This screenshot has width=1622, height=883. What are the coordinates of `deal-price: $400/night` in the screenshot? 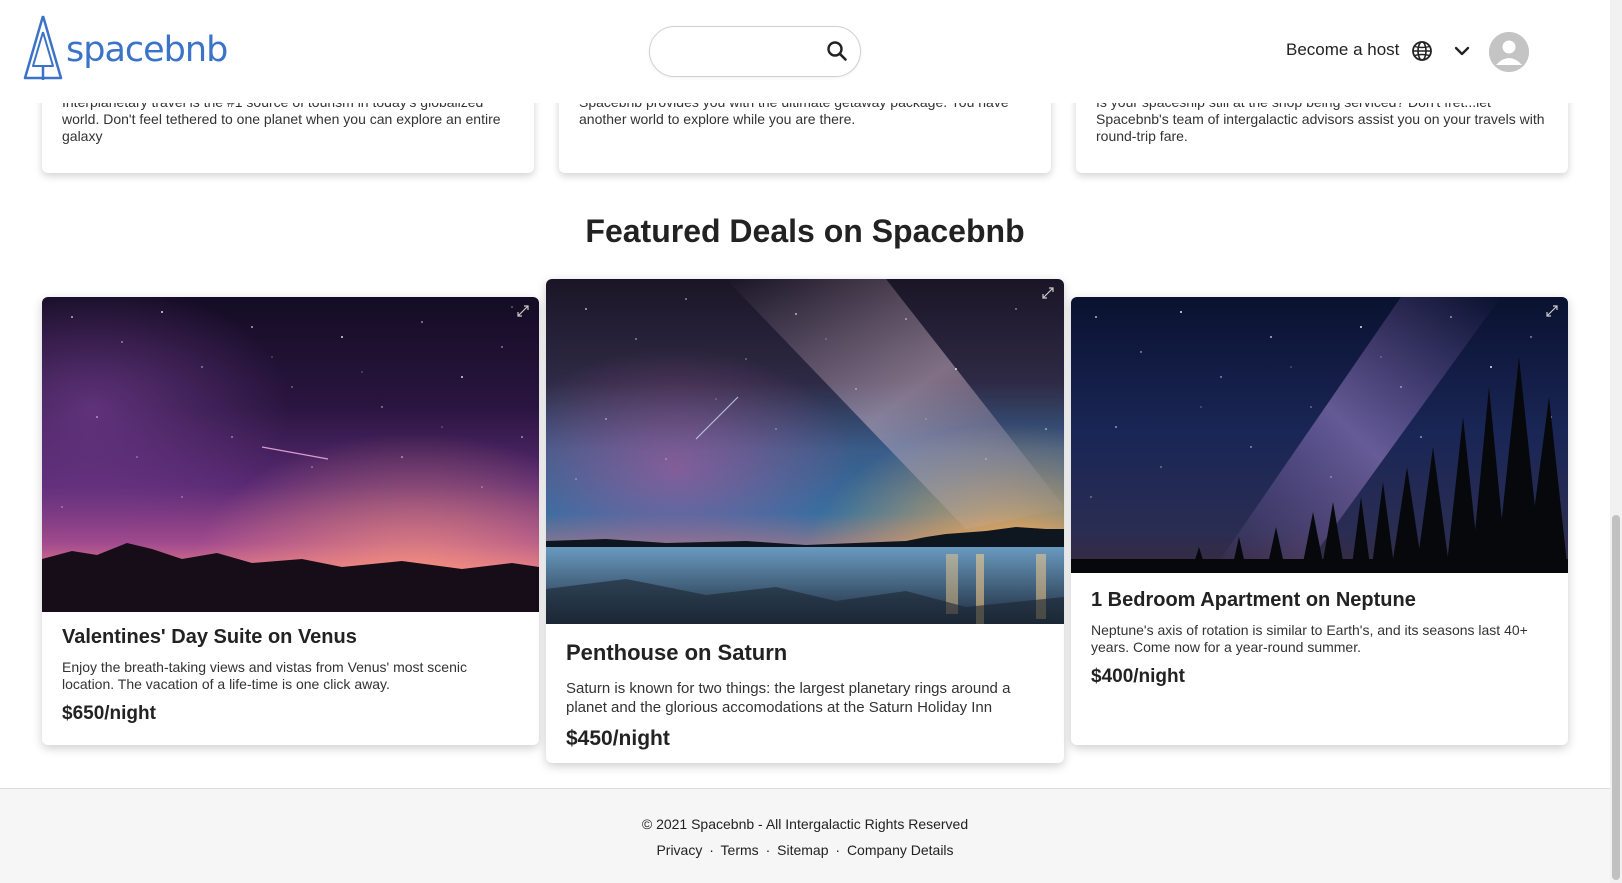 It's located at (1138, 676).